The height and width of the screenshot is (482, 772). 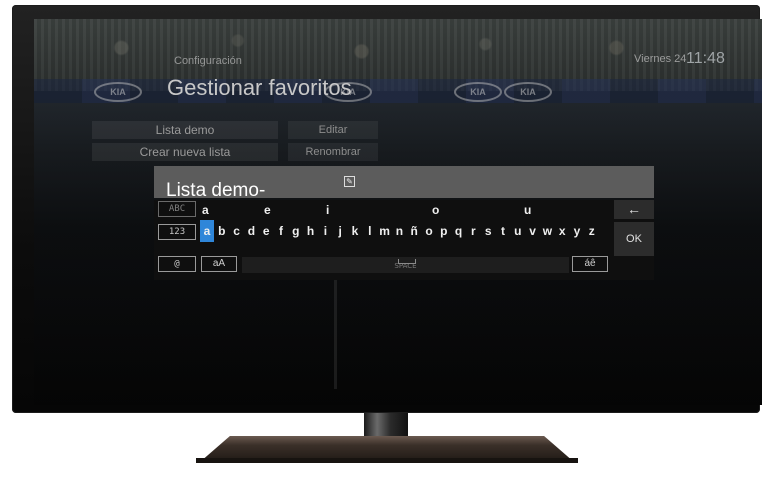 What do you see at coordinates (237, 231) in the screenshot?
I see `key-c: c` at bounding box center [237, 231].